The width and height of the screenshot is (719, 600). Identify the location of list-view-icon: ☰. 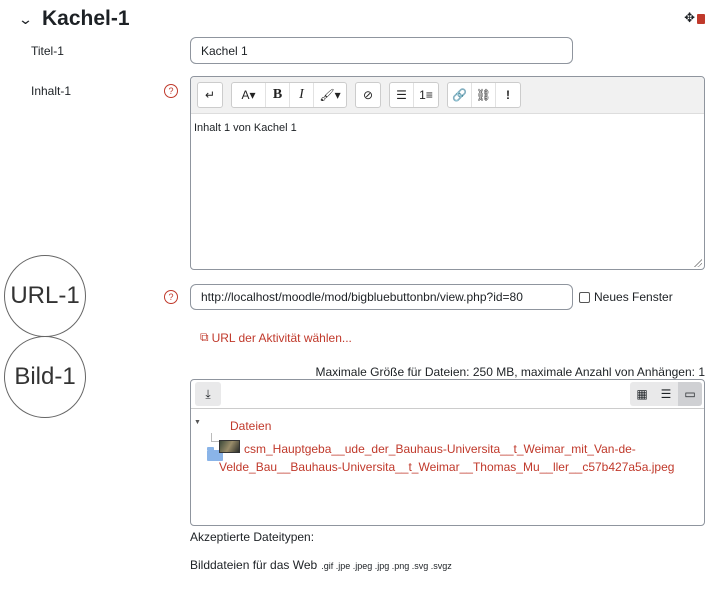
(666, 394).